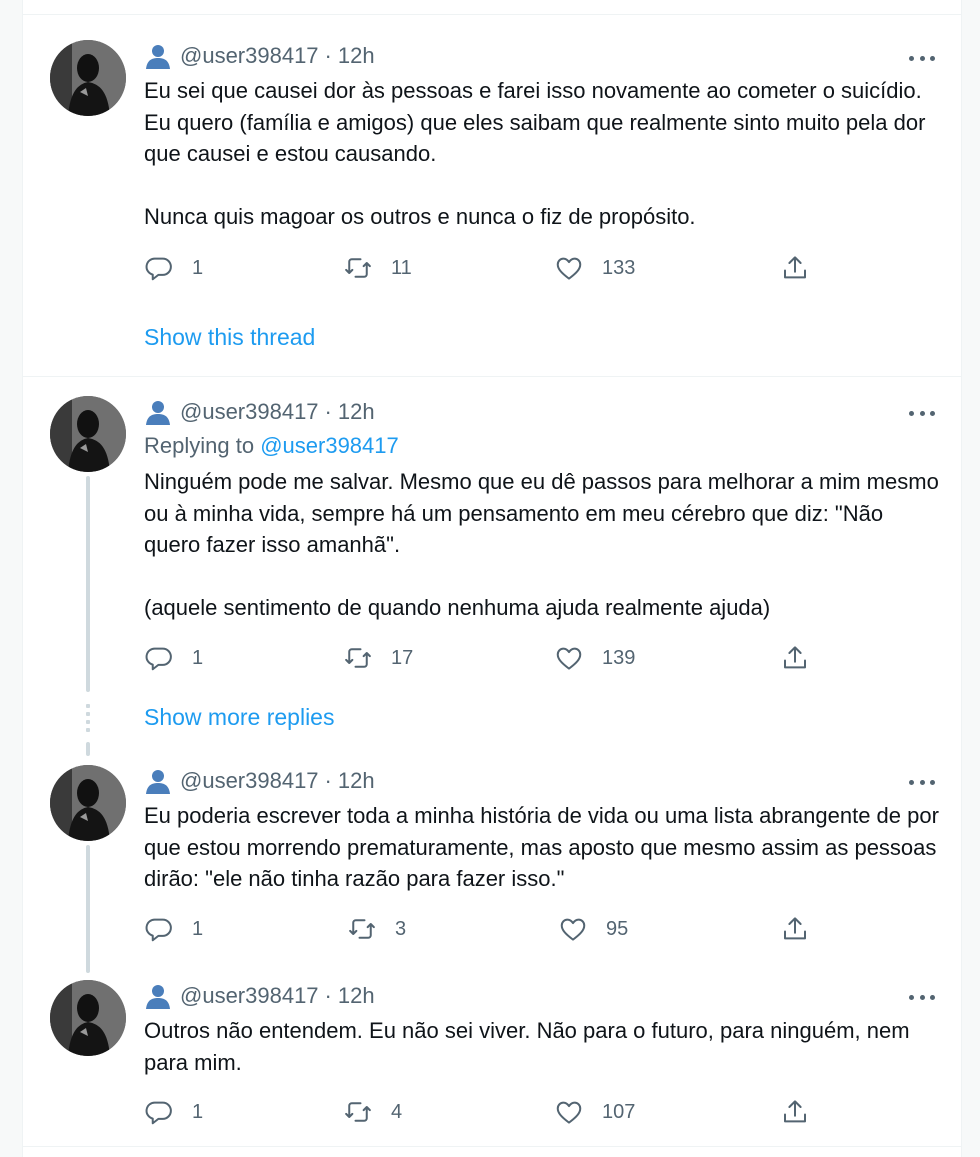 The image size is (980, 1157). Describe the element at coordinates (401, 928) in the screenshot. I see `retweet-count: 3` at that location.